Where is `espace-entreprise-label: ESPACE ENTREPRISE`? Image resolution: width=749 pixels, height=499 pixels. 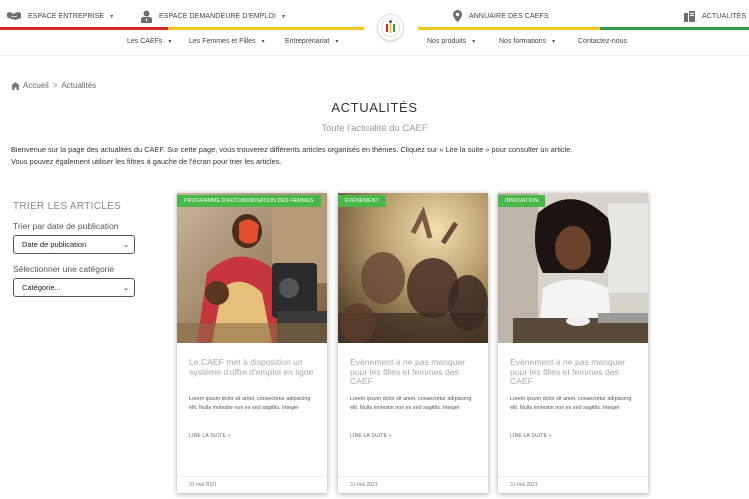 espace-entreprise-label: ESPACE ENTREPRISE is located at coordinates (66, 16).